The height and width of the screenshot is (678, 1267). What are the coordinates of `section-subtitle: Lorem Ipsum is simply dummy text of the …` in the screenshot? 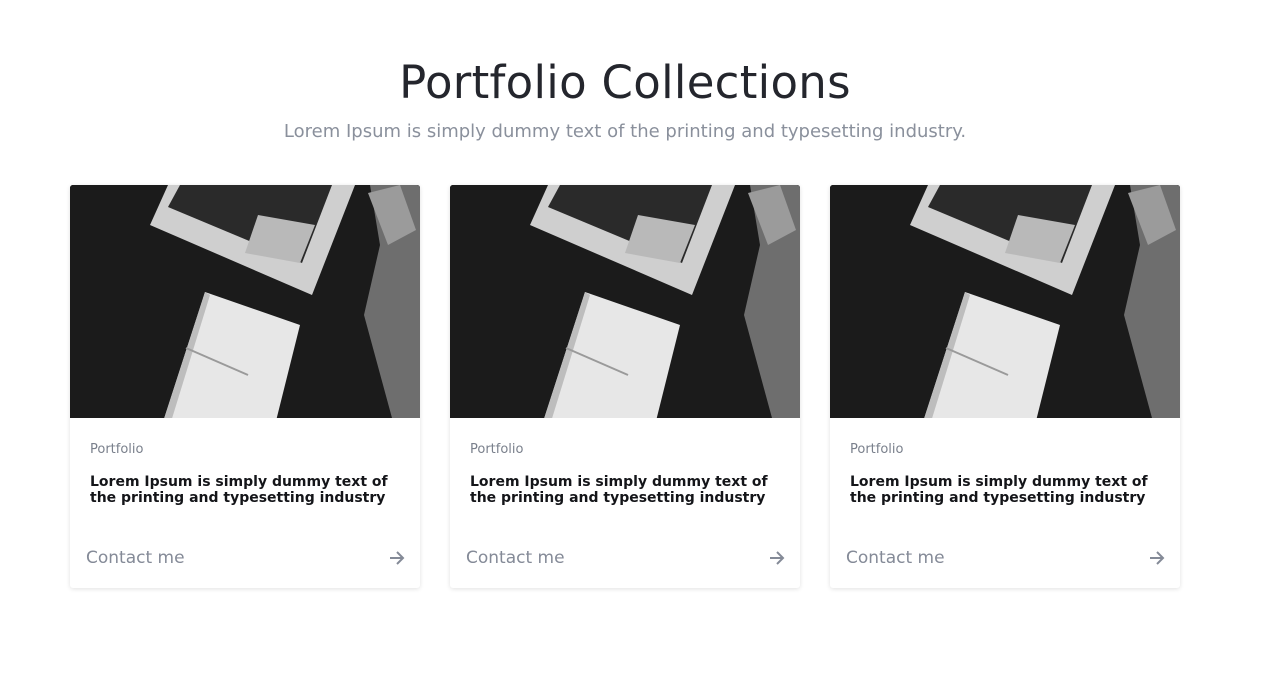 It's located at (625, 131).